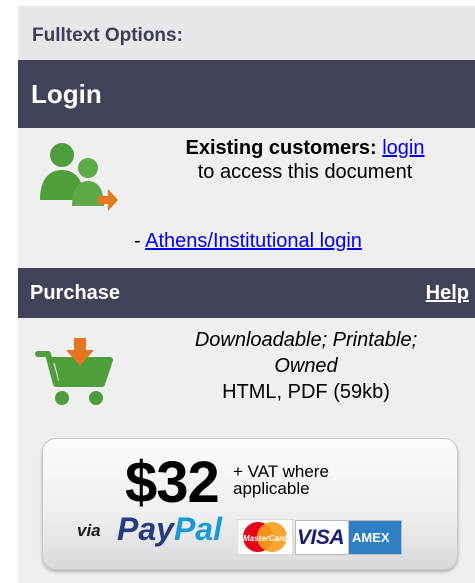  Describe the element at coordinates (74, 371) in the screenshot. I see `shopping-cart-icon` at that location.